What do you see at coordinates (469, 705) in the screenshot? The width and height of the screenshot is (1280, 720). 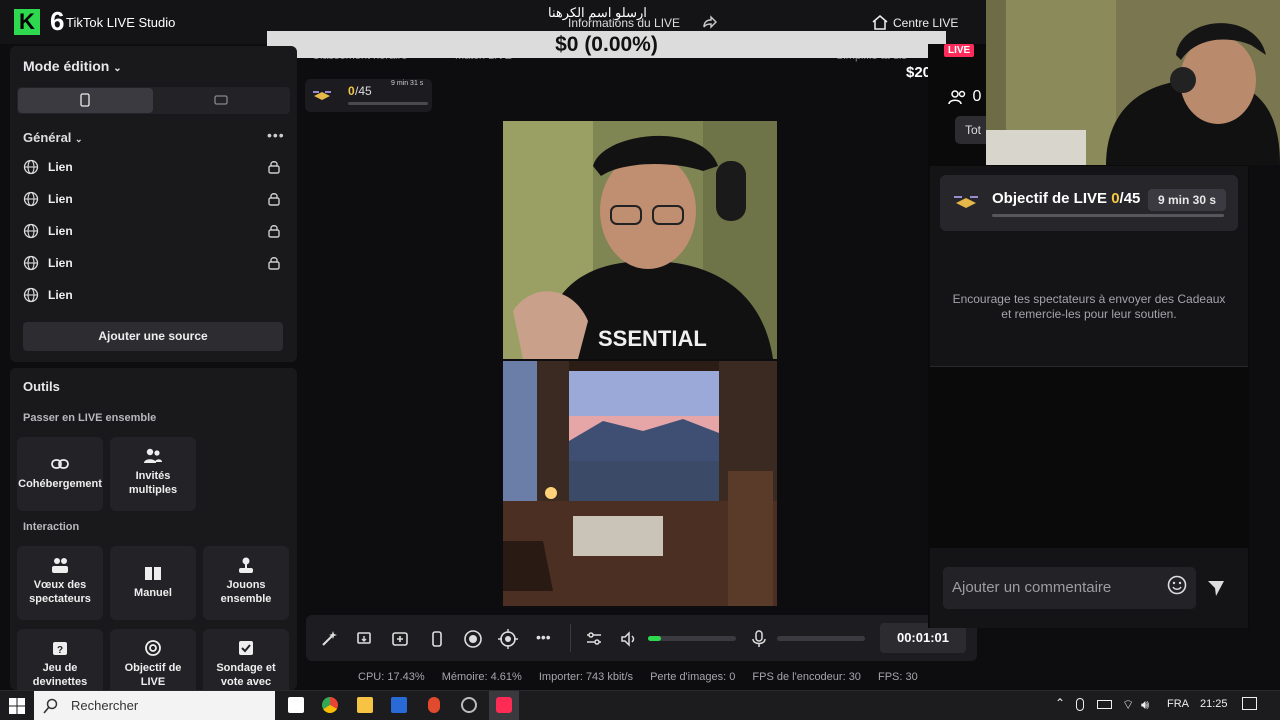 I see `app-circle-icon` at bounding box center [469, 705].